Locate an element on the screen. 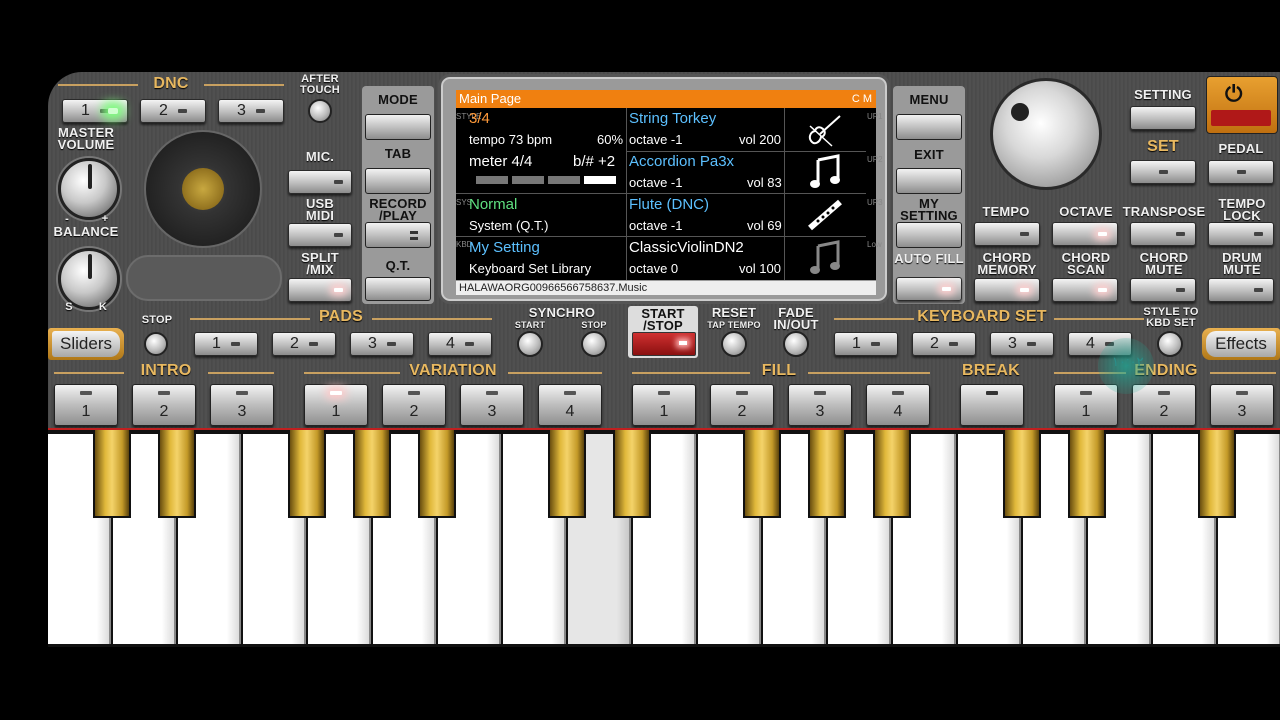 The width and height of the screenshot is (1280, 720). drum-mute-button is located at coordinates (1241, 290).